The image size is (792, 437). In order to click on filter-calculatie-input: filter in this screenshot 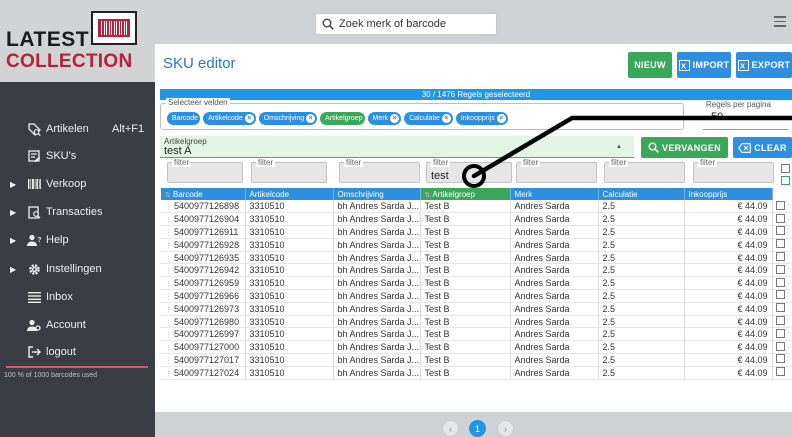, I will do `click(644, 170)`.